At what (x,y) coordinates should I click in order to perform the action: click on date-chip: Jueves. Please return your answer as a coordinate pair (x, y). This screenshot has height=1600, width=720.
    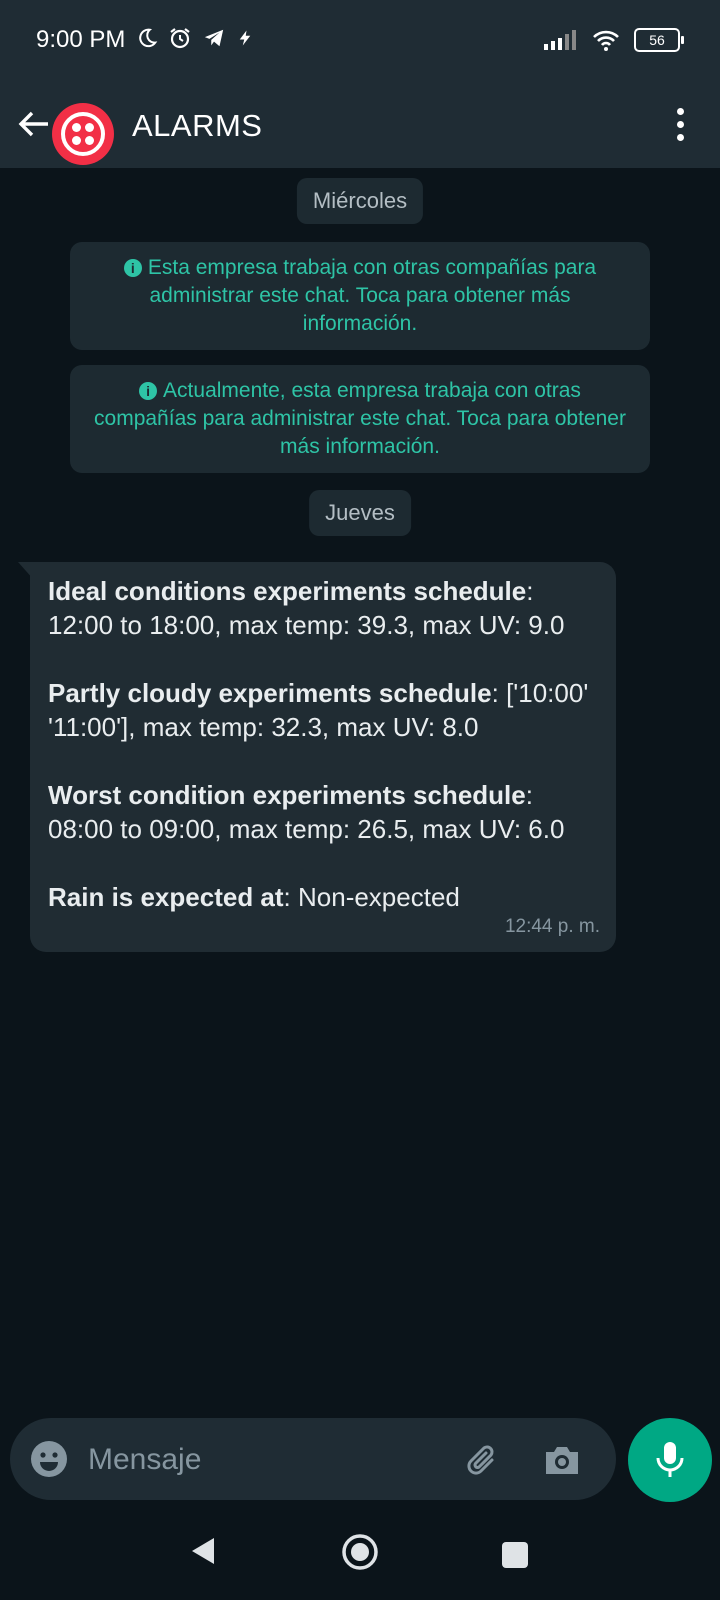
    Looking at the image, I should click on (360, 513).